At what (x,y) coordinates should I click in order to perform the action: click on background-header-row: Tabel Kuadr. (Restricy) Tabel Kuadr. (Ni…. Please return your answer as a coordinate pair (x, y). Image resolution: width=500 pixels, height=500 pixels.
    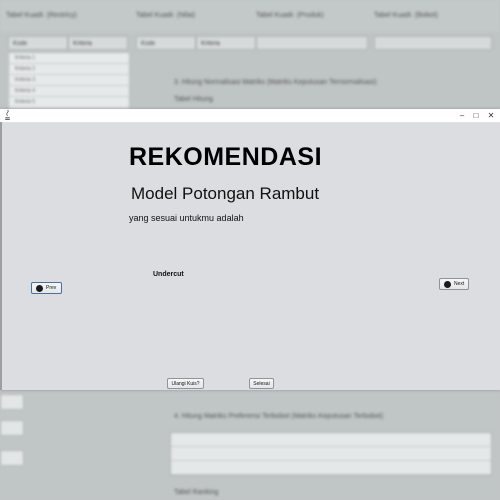
    Looking at the image, I should click on (250, 16).